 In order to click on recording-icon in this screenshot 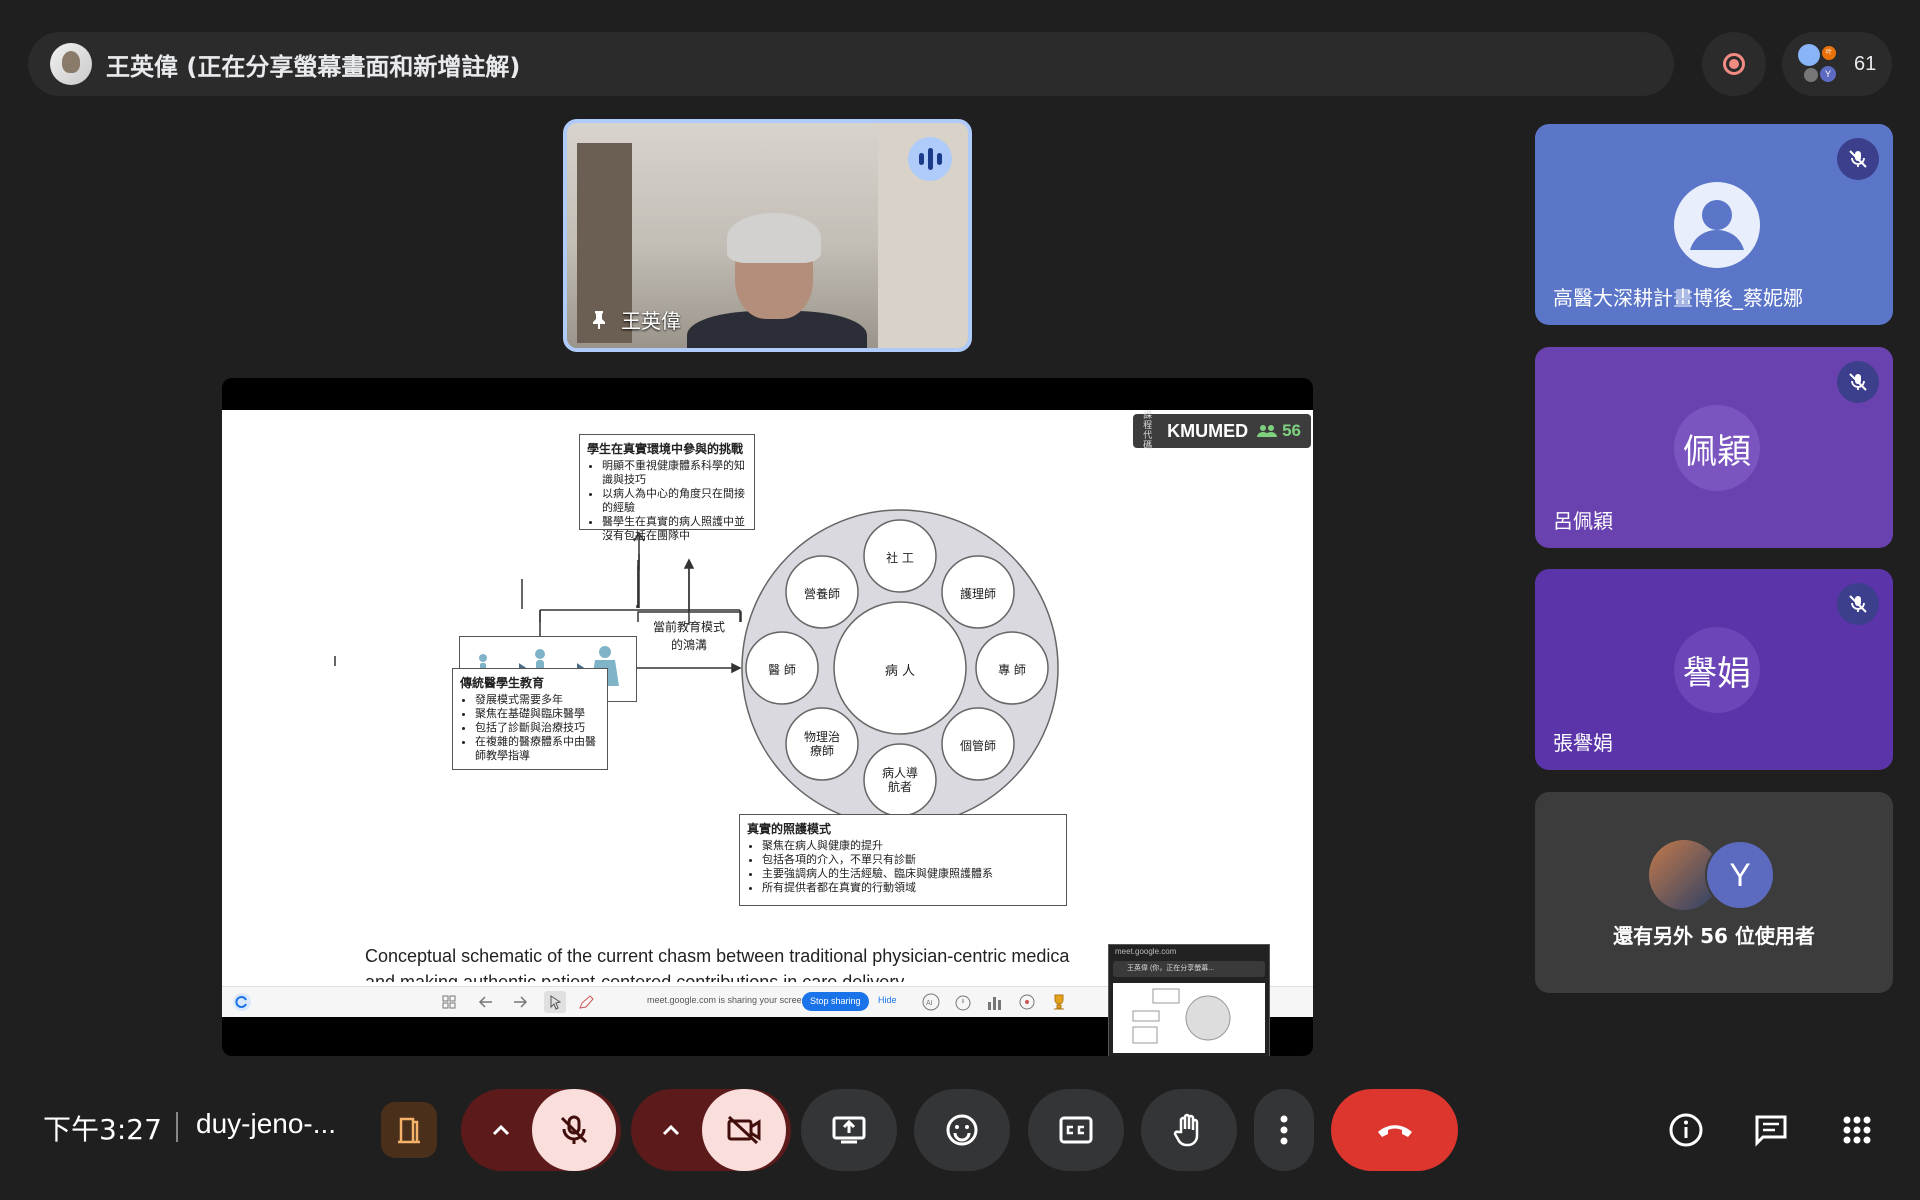, I will do `click(1734, 64)`.